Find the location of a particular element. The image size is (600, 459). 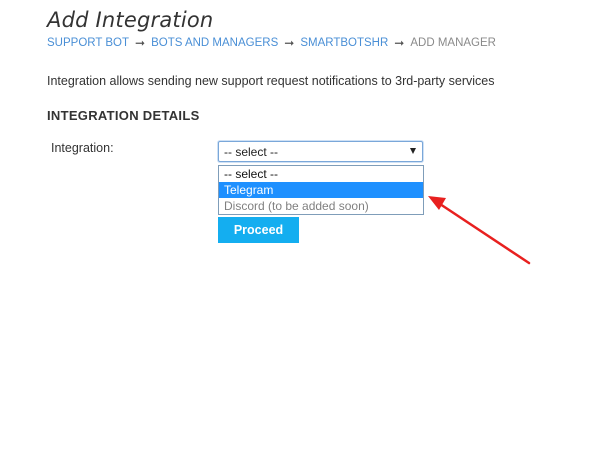

integration-label: Integration: is located at coordinates (82, 148).